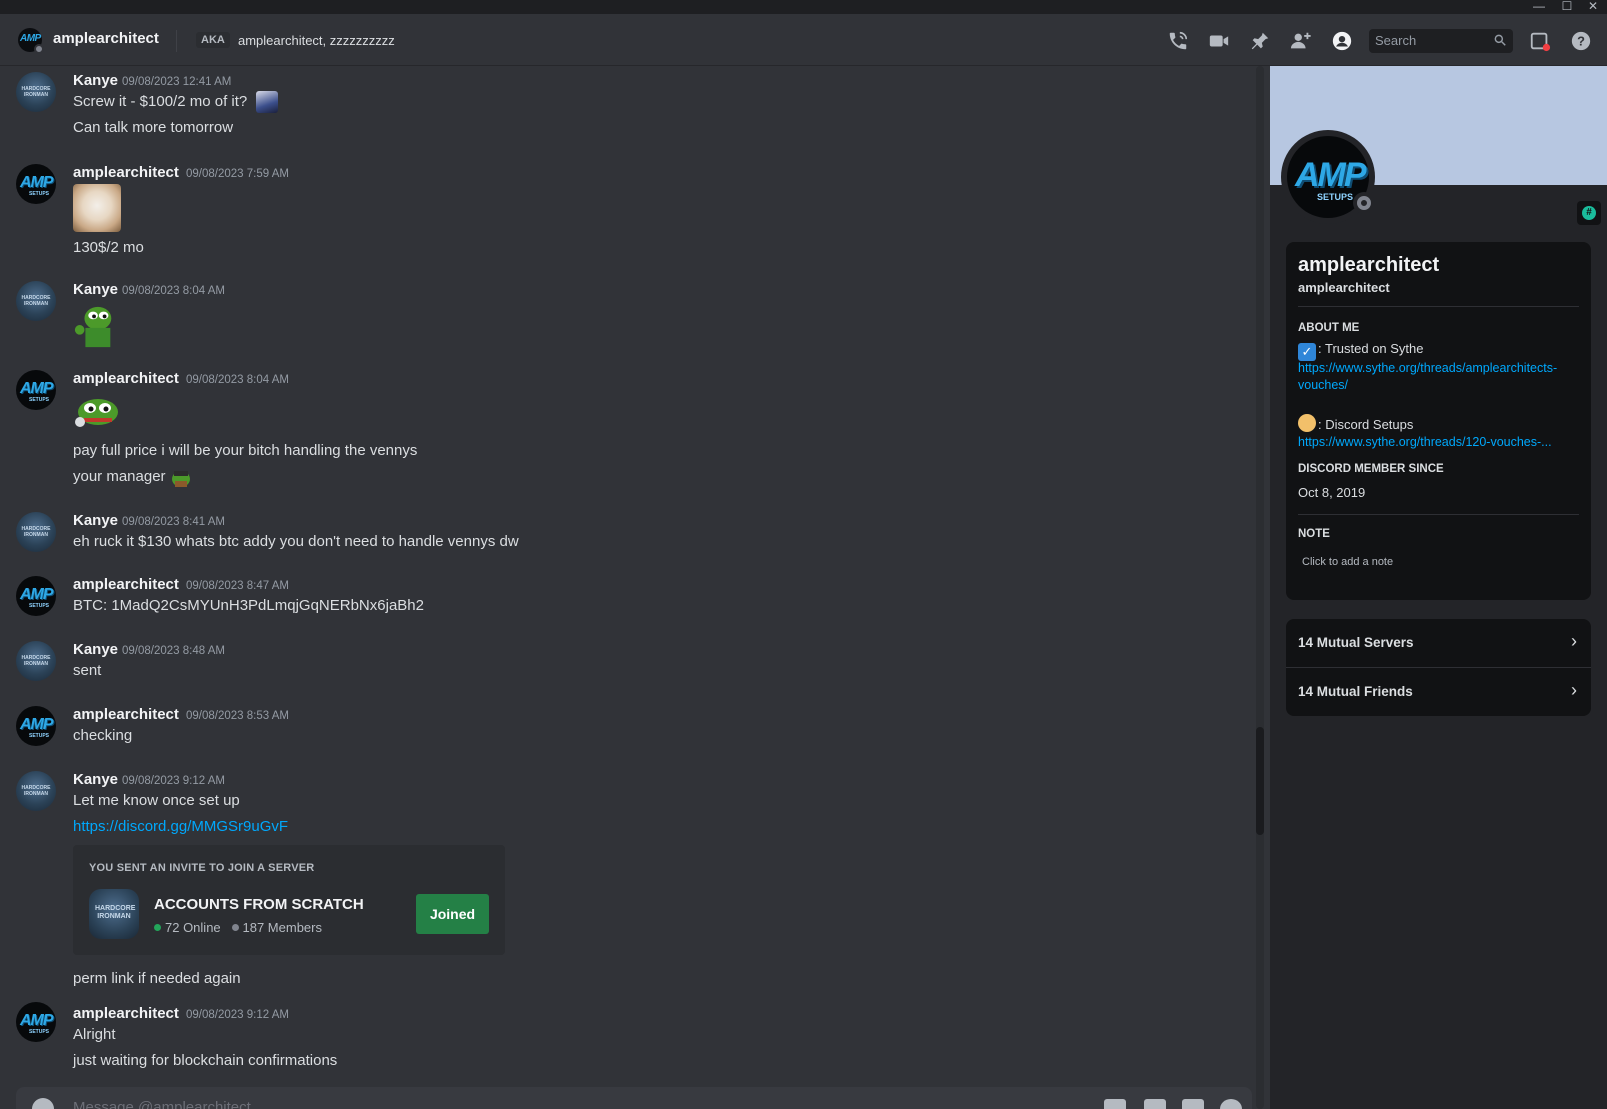  I want to click on message-timestamp: 09/08/2023 8:48 AM, so click(173, 651).